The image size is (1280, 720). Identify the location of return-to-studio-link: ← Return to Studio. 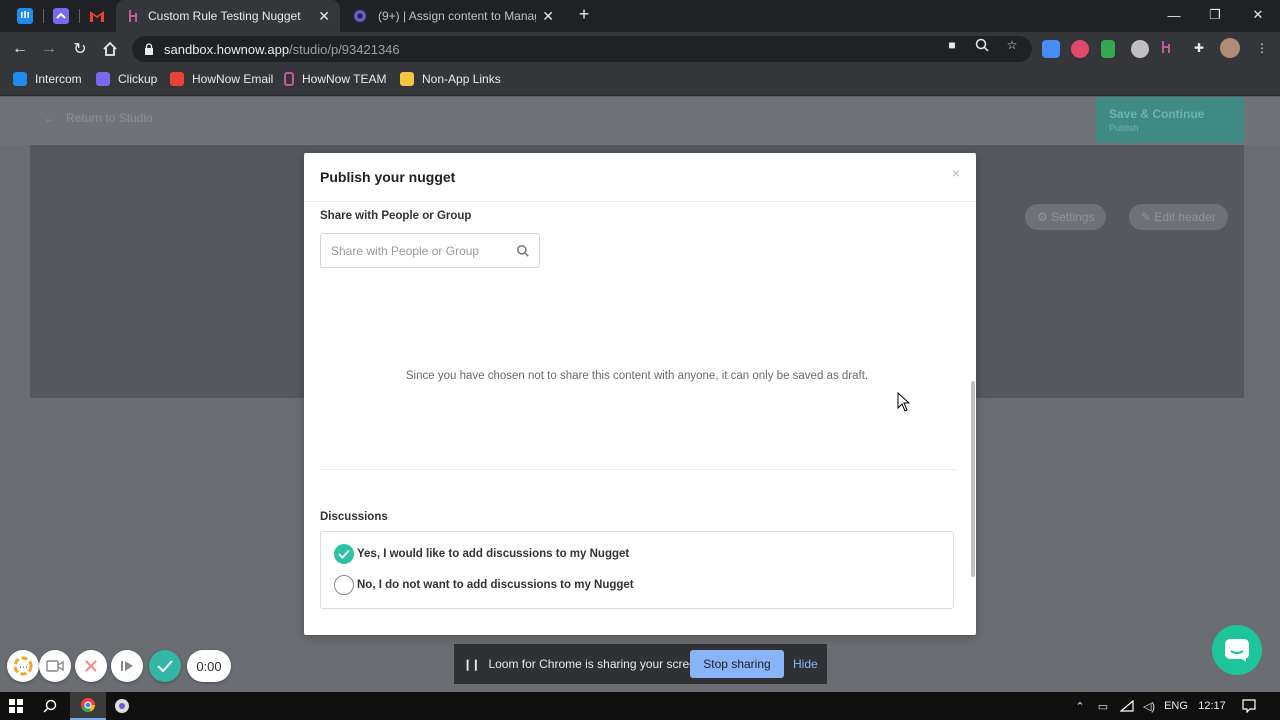
(98, 118).